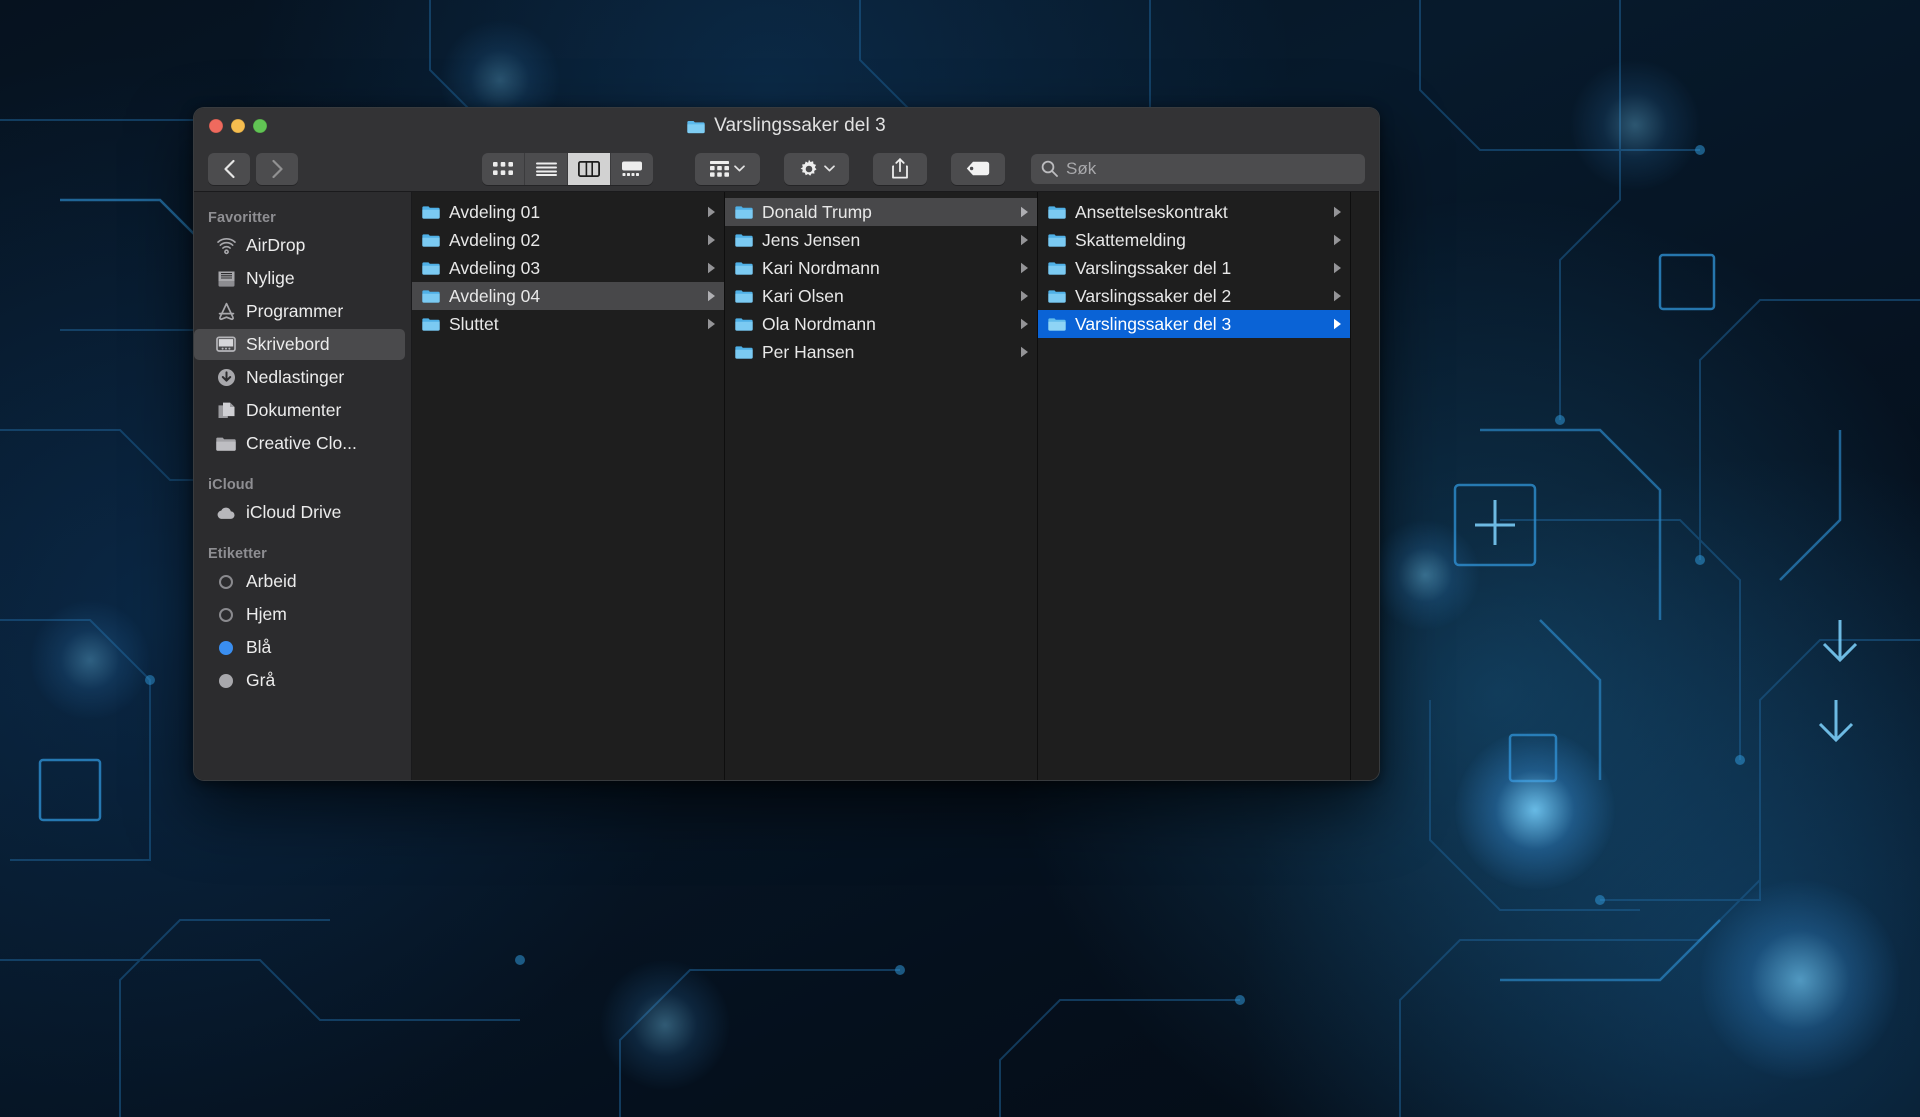  What do you see at coordinates (1194, 212) in the screenshot?
I see `column-row: Ansettelseskontrakt` at bounding box center [1194, 212].